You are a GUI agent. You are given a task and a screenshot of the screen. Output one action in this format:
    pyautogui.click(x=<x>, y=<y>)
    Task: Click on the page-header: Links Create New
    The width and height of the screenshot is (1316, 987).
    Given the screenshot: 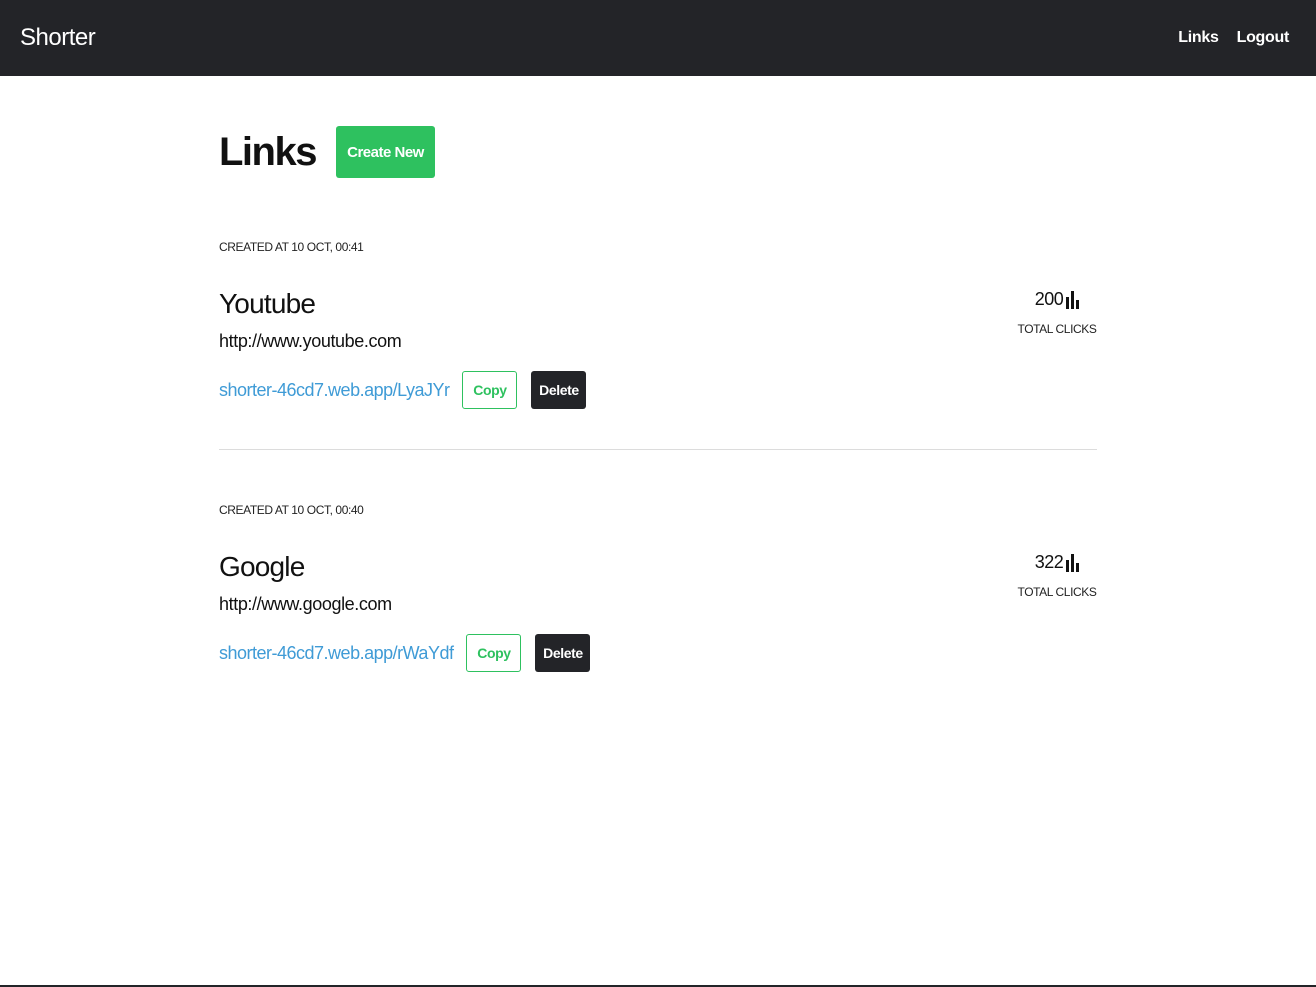 What is the action you would take?
    pyautogui.click(x=658, y=152)
    